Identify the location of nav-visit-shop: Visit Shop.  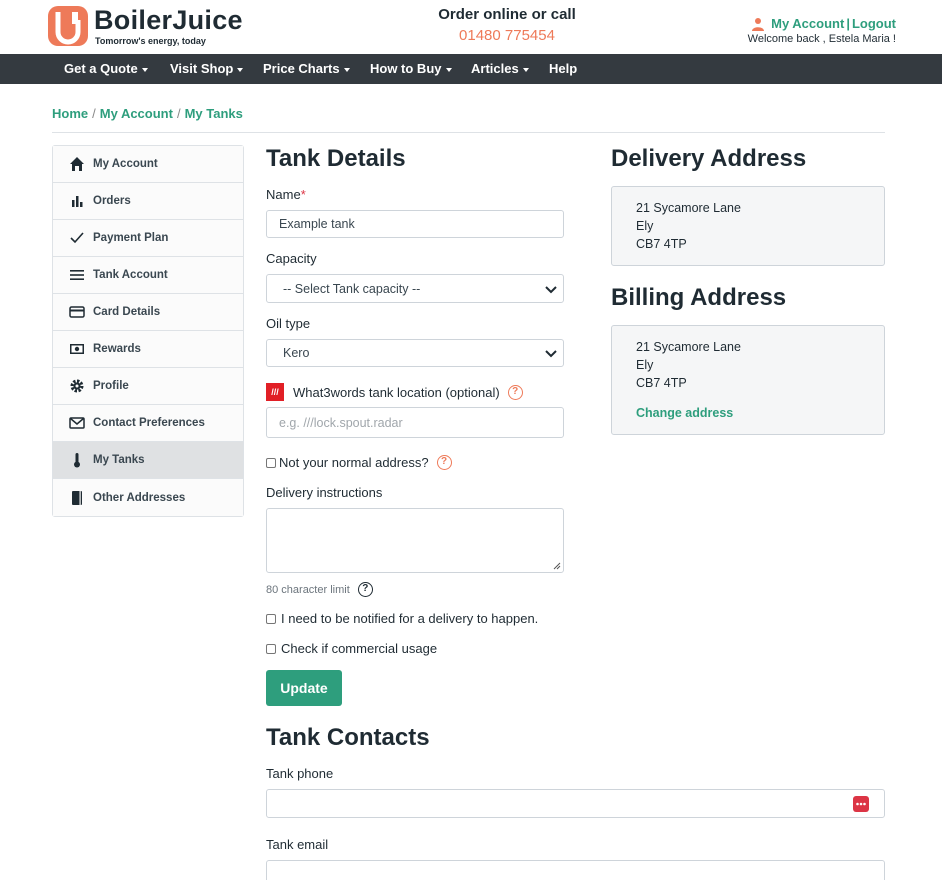
(207, 69).